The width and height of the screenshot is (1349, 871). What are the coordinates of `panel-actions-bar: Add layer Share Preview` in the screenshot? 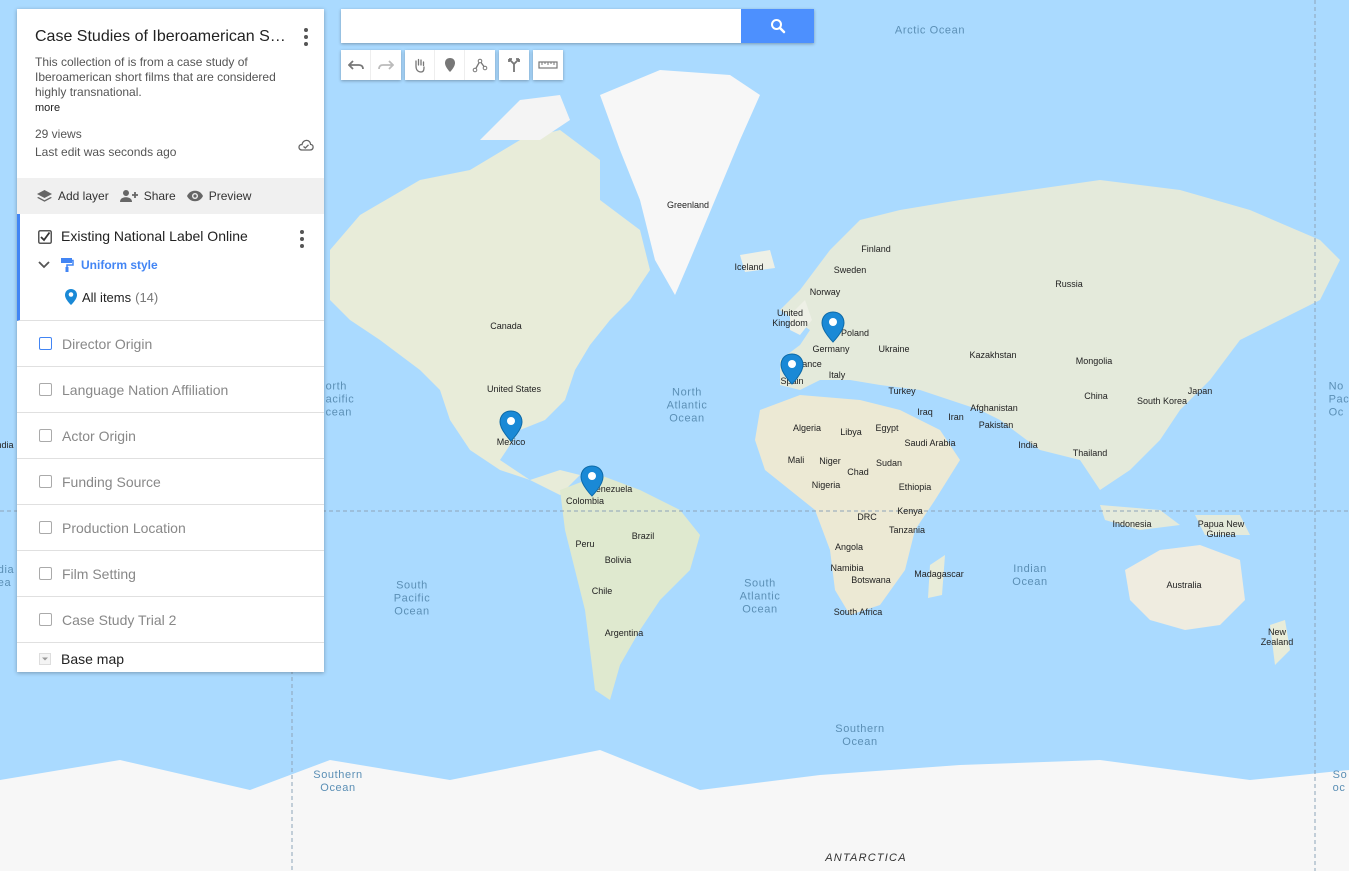 It's located at (170, 196).